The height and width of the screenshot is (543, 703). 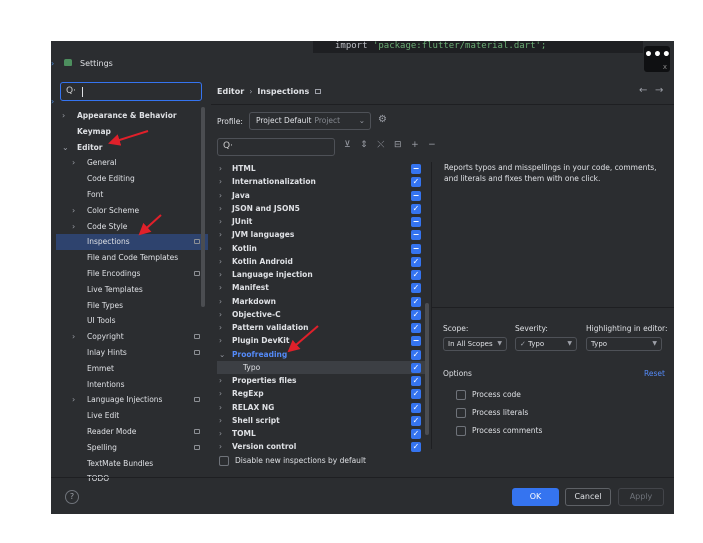 What do you see at coordinates (132, 242) in the screenshot?
I see `sidebar-item-inspections: Inspections` at bounding box center [132, 242].